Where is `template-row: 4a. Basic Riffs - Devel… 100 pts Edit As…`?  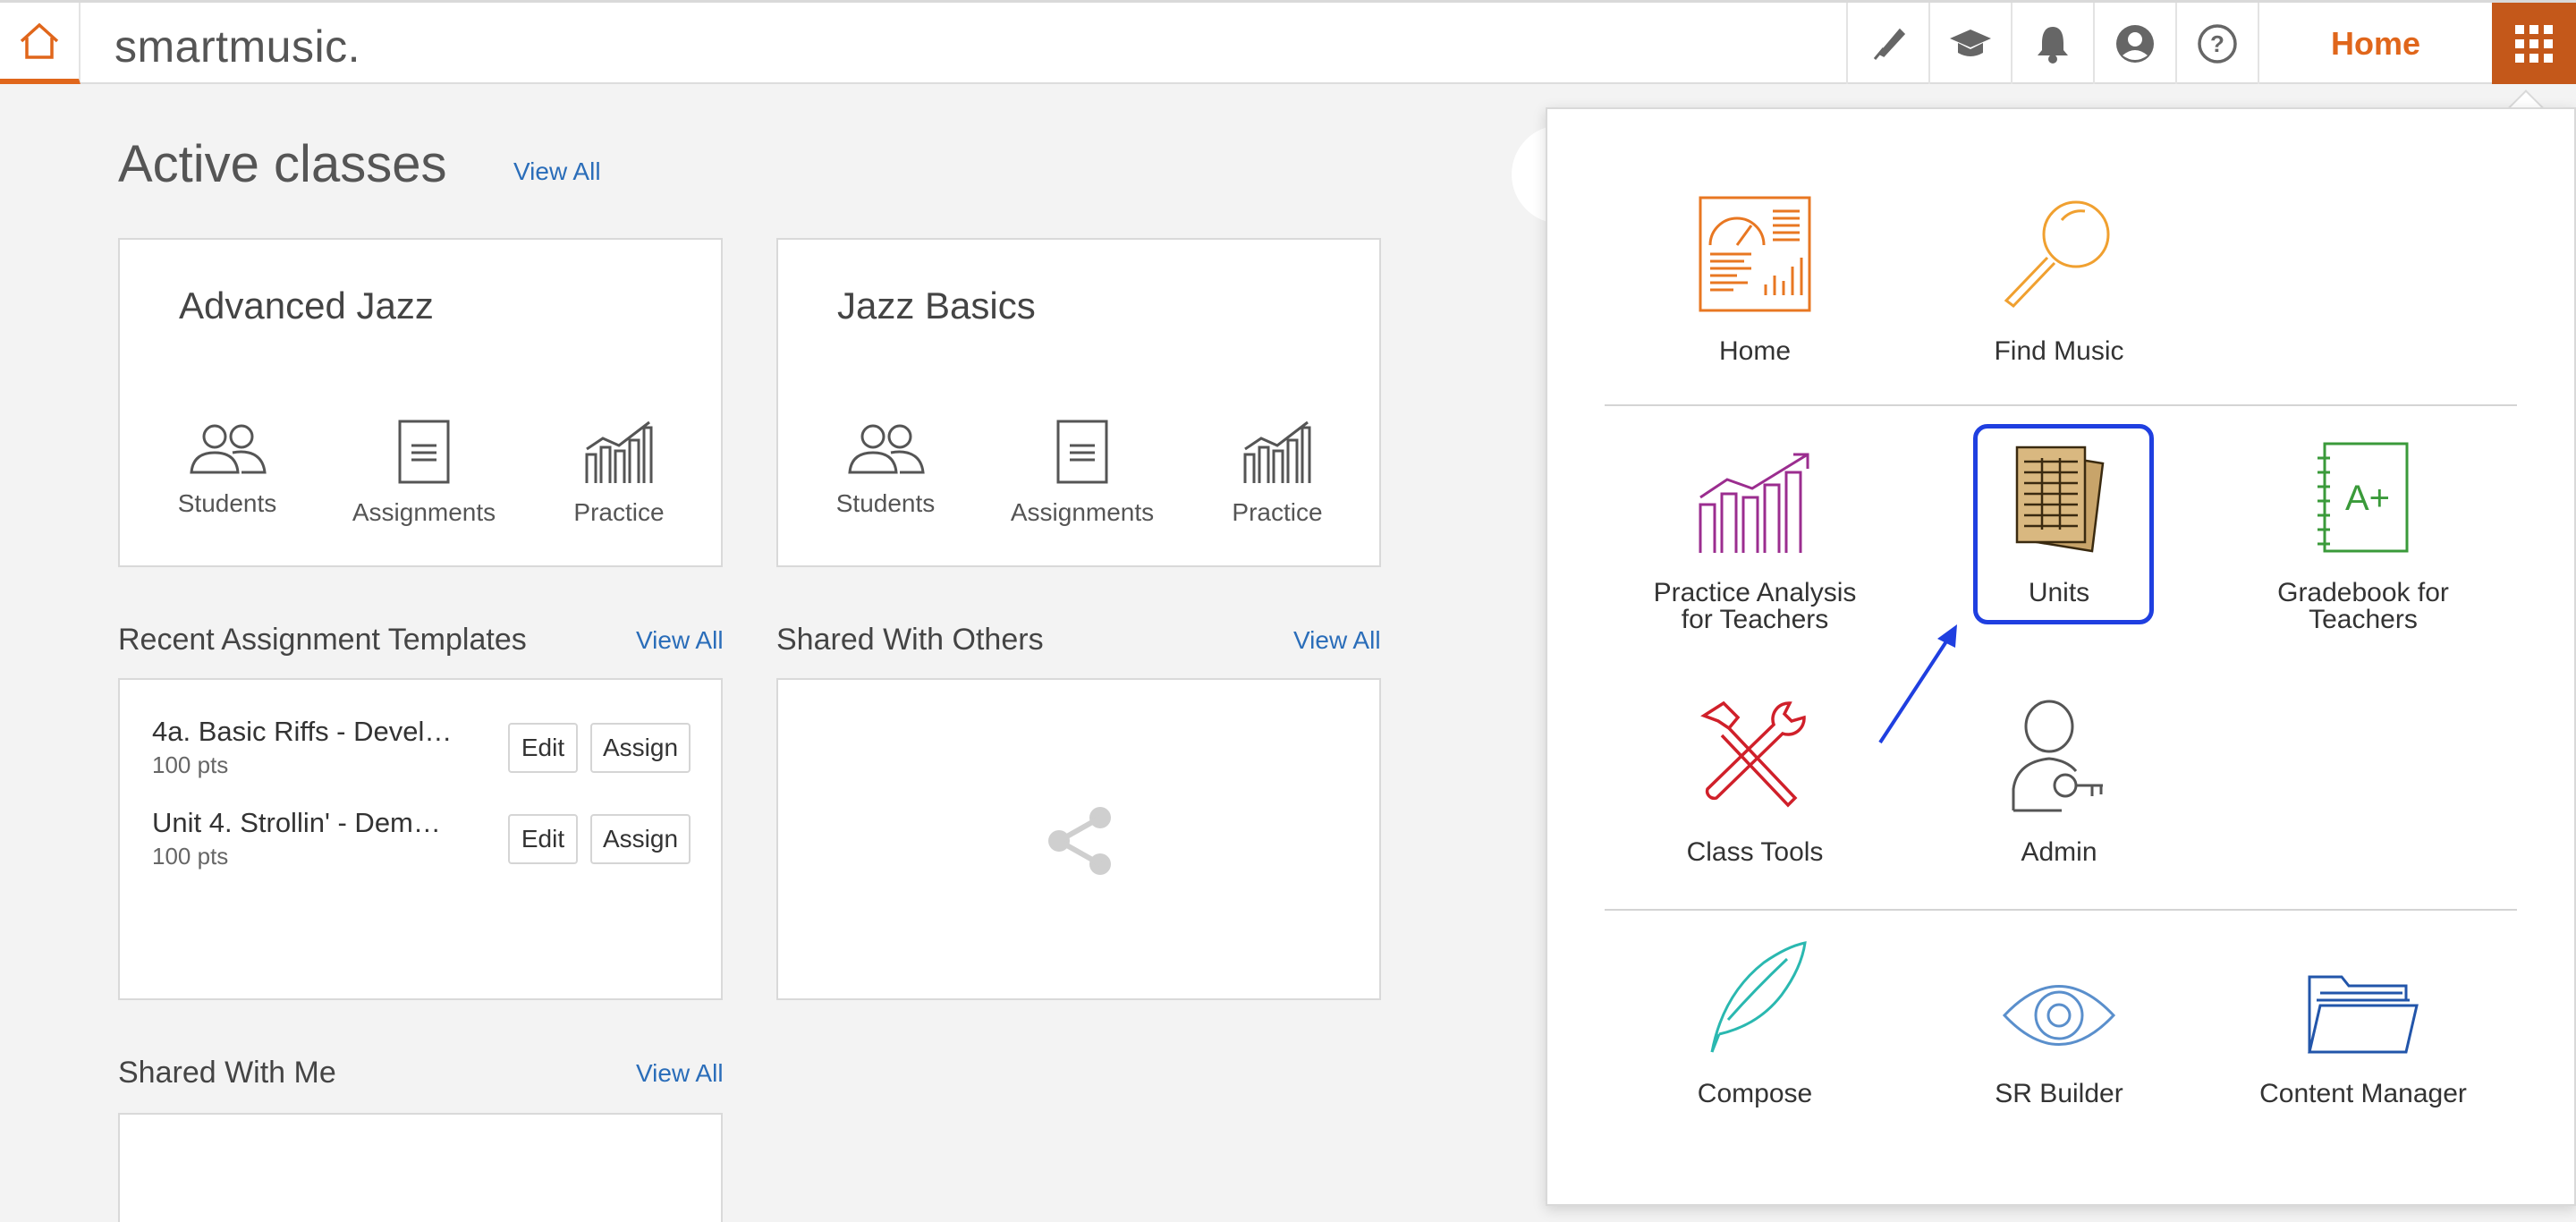
template-row: 4a. Basic Riffs - Devel… 100 pts Edit As… is located at coordinates (434, 751).